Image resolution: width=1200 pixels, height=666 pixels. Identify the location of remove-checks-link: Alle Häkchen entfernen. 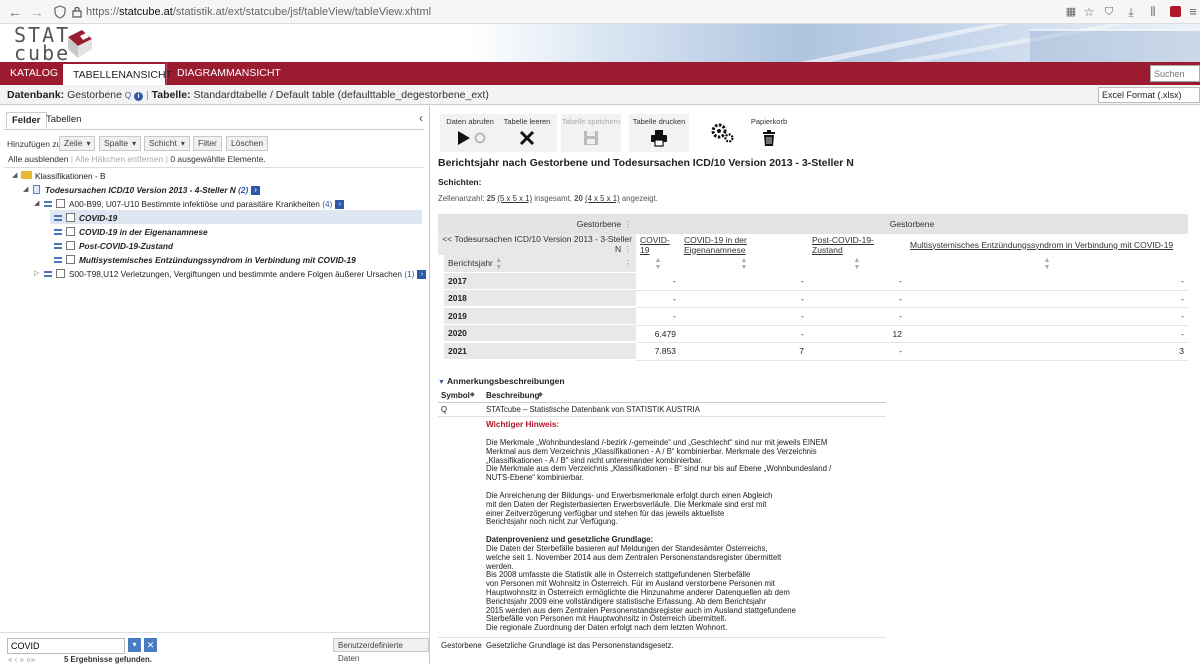
(119, 159).